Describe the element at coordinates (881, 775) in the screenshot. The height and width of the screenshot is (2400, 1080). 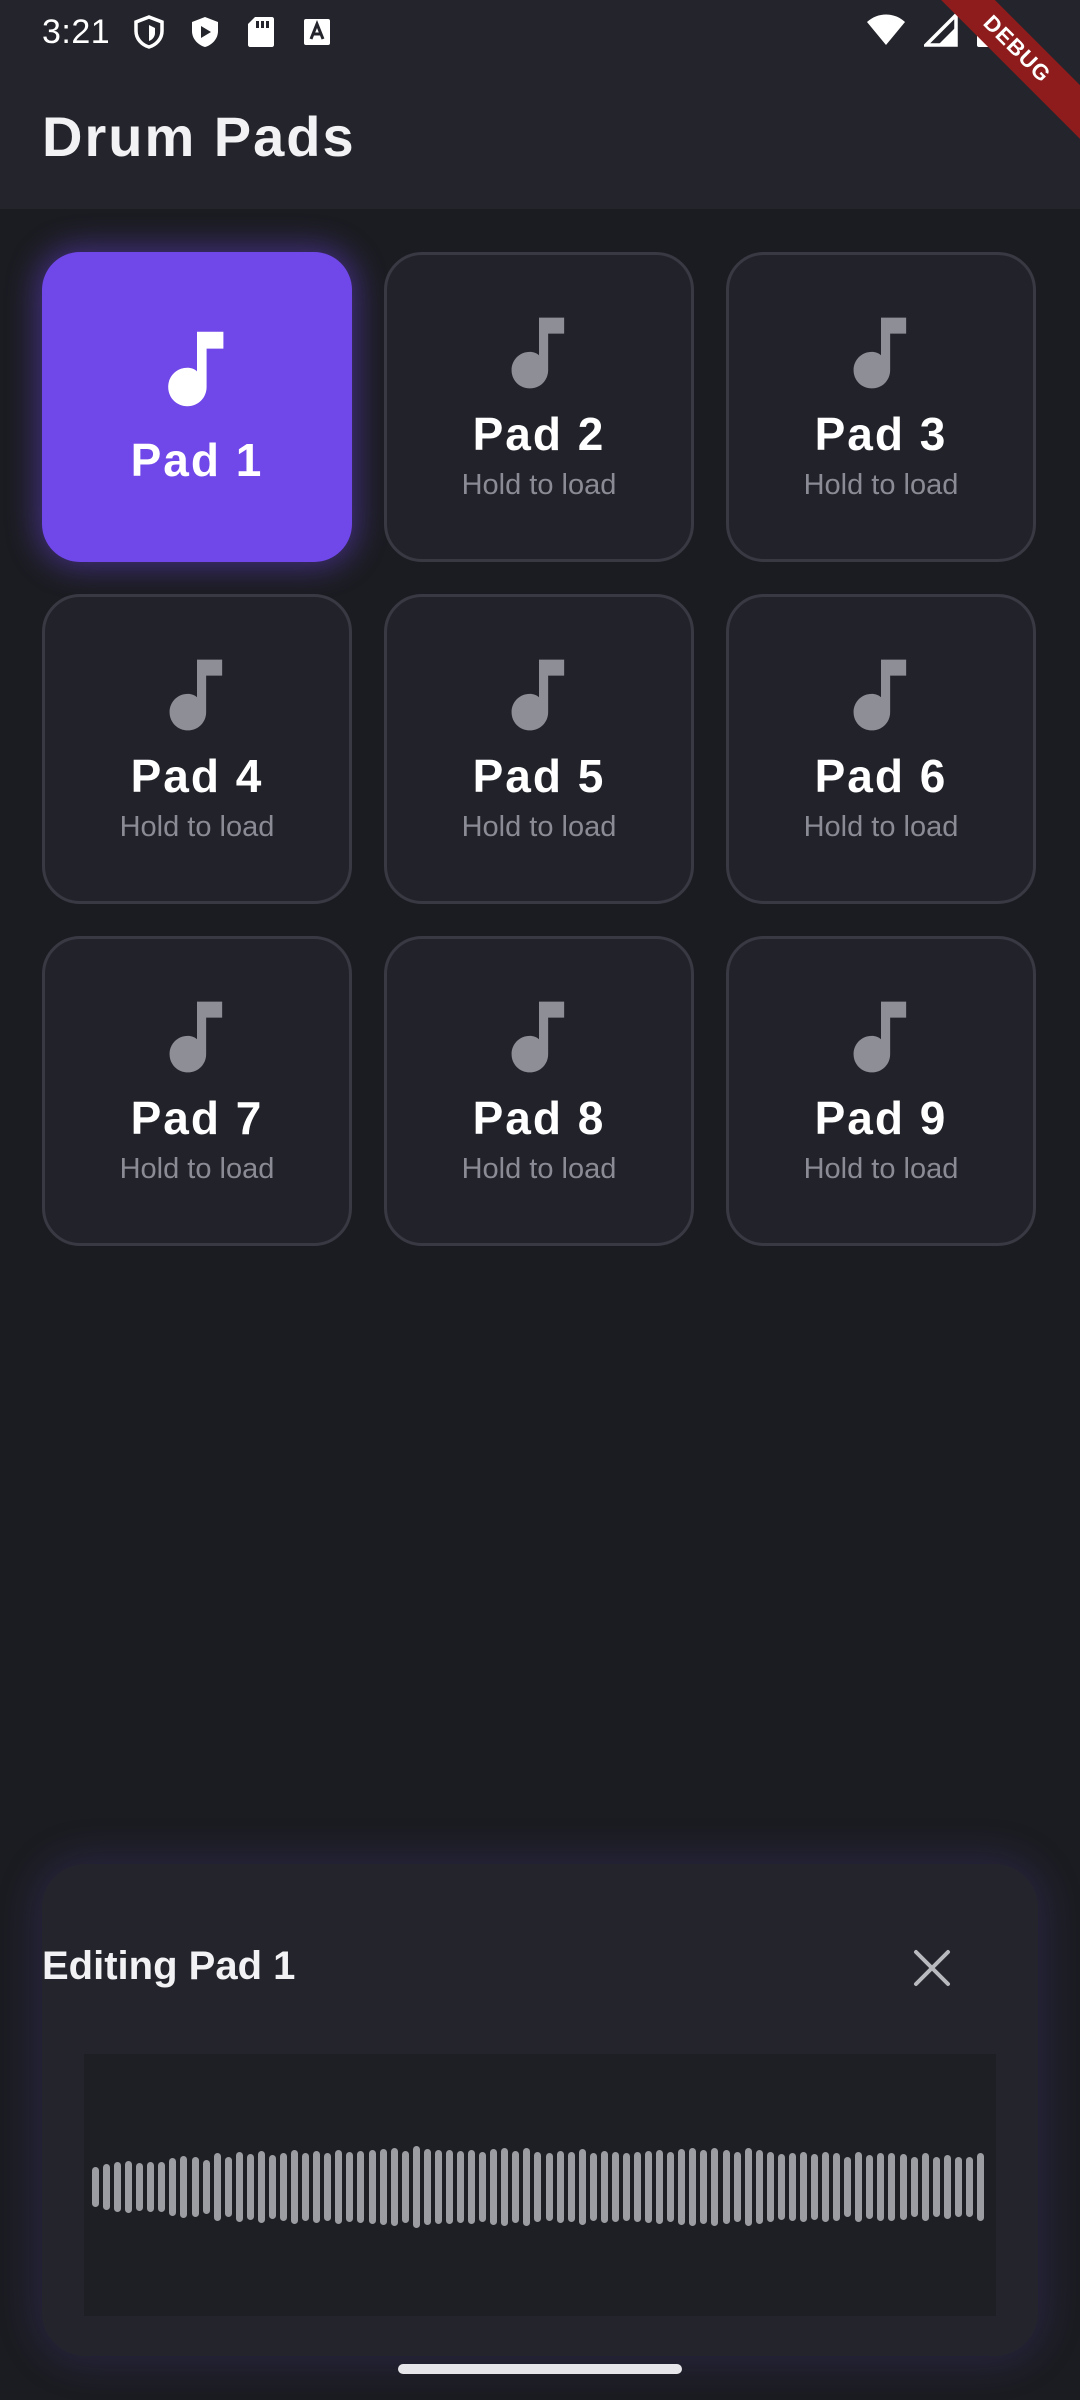
I see `pad-label: Pad 6` at that location.